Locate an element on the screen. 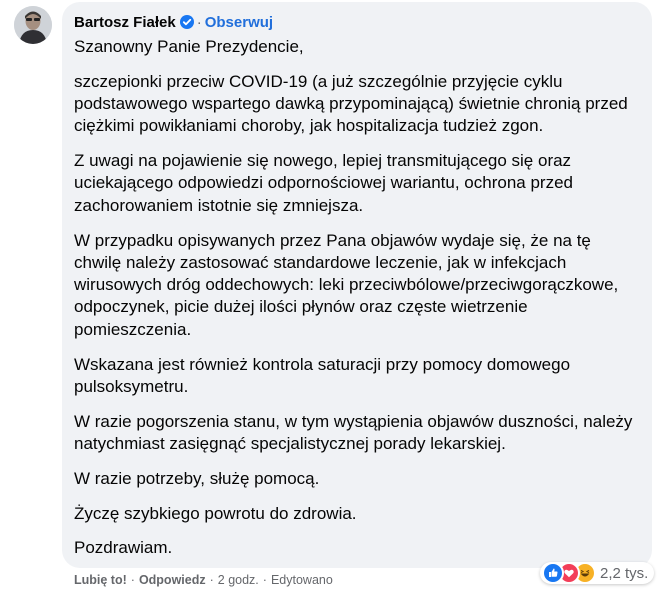  edited-label: Edytowano is located at coordinates (302, 580).